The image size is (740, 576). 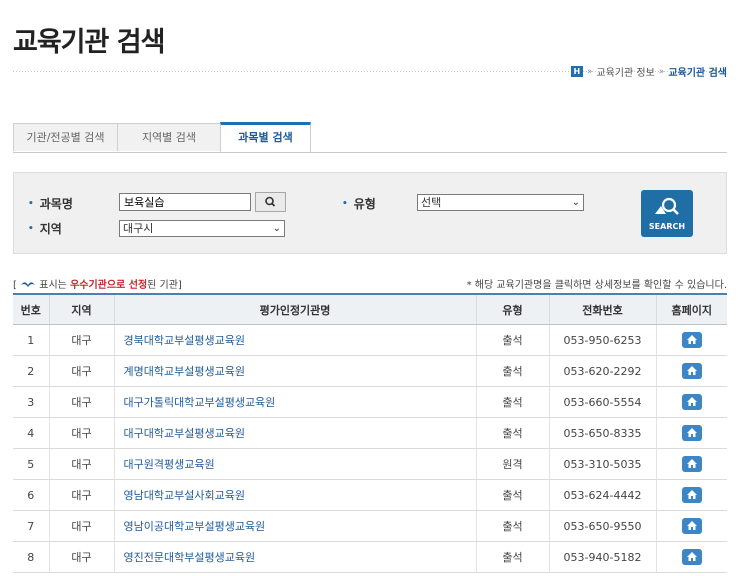 What do you see at coordinates (370, 137) in the screenshot?
I see `tab-bar: 기관/전공별 검색 지역별 검색 과목별 검색` at bounding box center [370, 137].